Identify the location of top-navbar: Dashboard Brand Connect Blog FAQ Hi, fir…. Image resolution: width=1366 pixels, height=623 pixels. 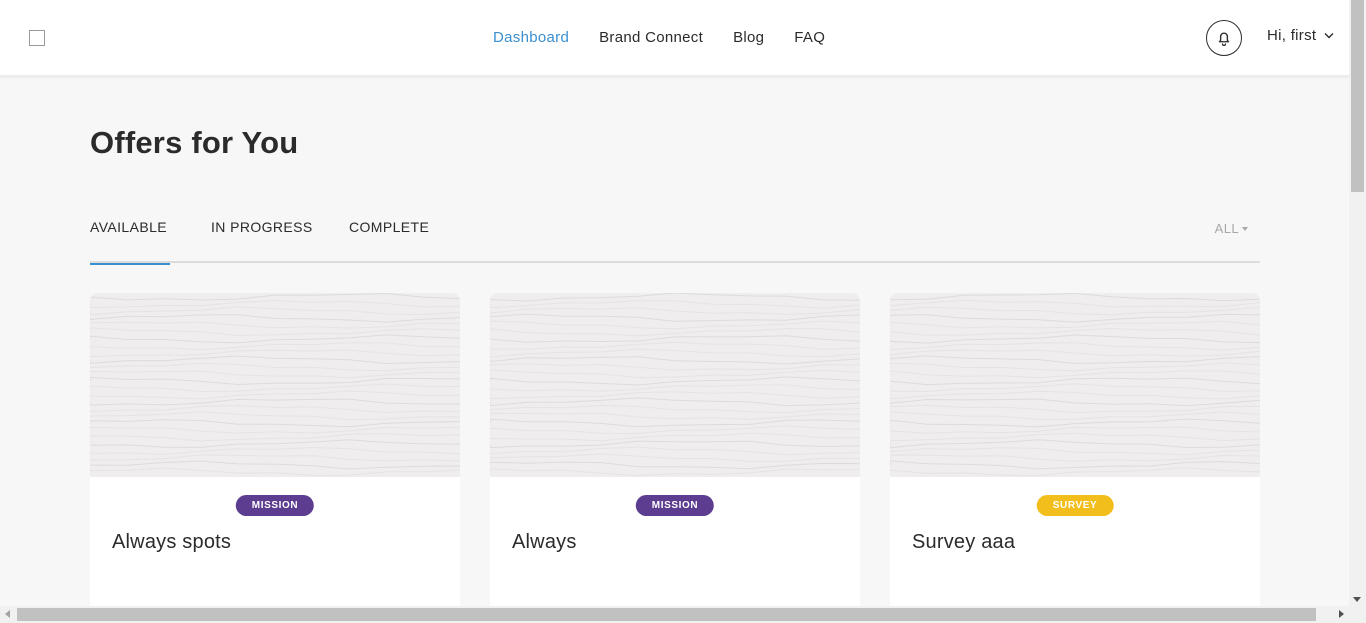
(674, 38).